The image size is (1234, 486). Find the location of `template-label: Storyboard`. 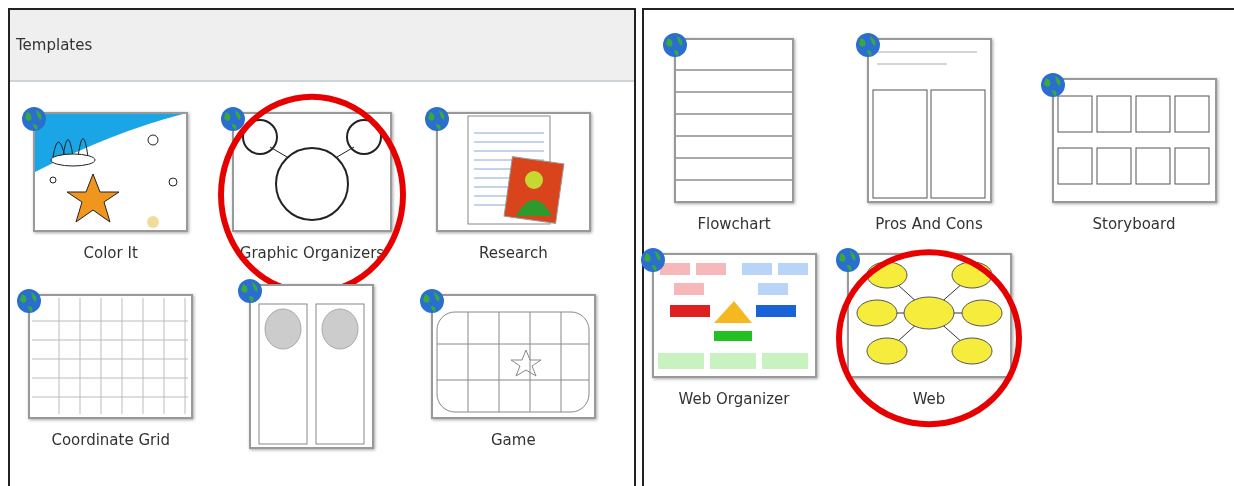

template-label: Storyboard is located at coordinates (1134, 224).